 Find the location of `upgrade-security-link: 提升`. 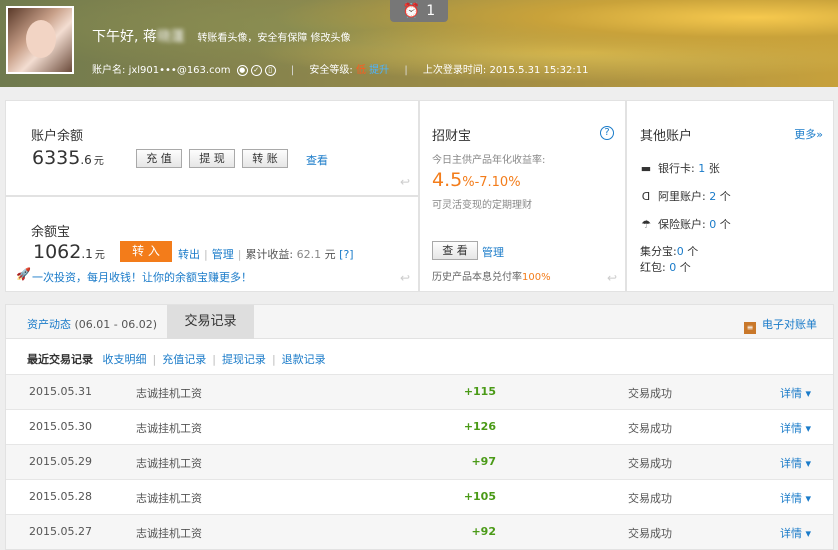

upgrade-security-link: 提升 is located at coordinates (379, 70).